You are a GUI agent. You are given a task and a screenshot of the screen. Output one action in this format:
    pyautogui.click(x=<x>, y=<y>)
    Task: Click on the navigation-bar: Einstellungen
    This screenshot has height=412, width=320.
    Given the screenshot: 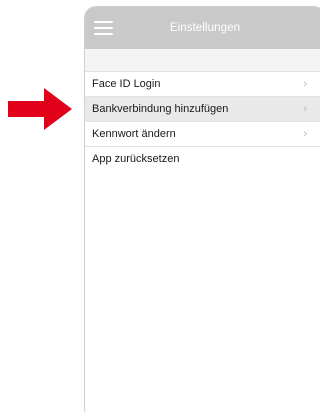 What is the action you would take?
    pyautogui.click(x=202, y=28)
    